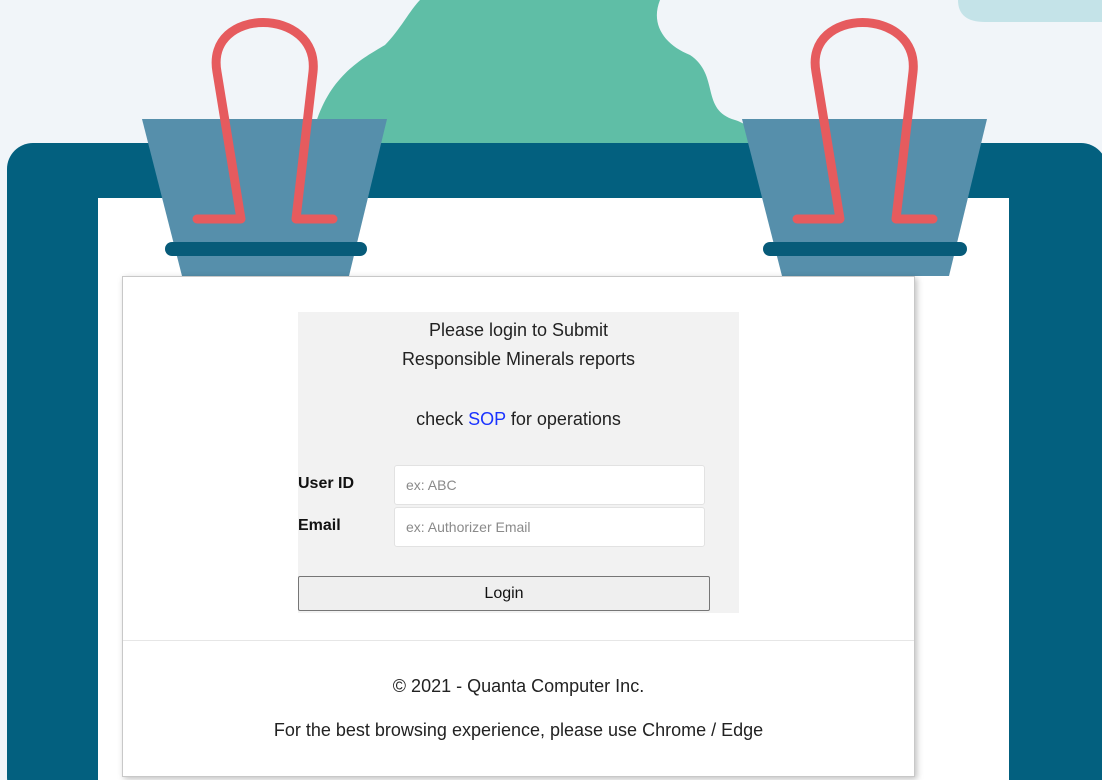  What do you see at coordinates (442, 419) in the screenshot?
I see `sop-prefix: check` at bounding box center [442, 419].